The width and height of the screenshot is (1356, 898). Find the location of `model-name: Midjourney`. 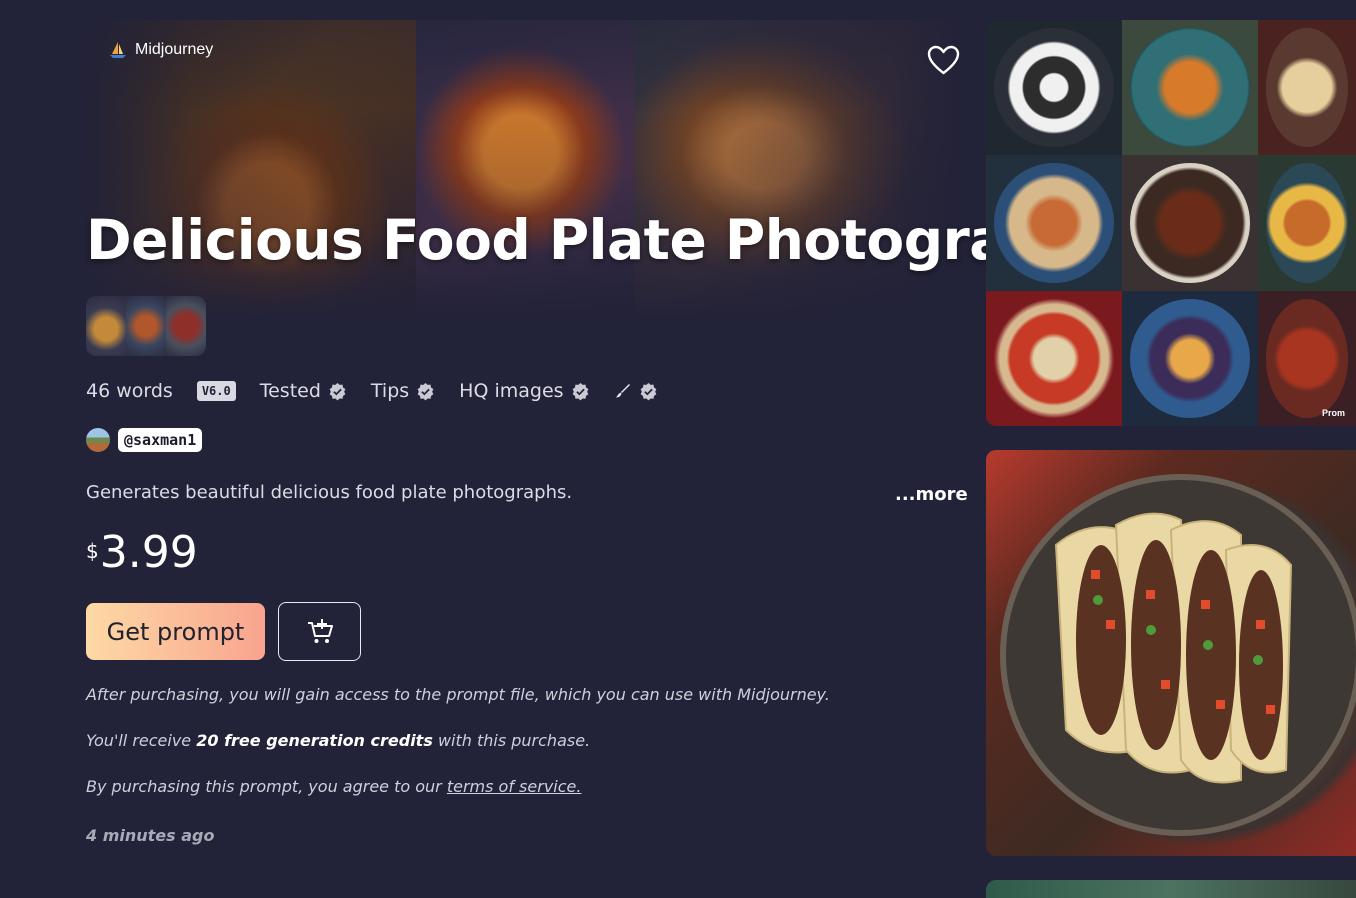

model-name: Midjourney is located at coordinates (174, 49).